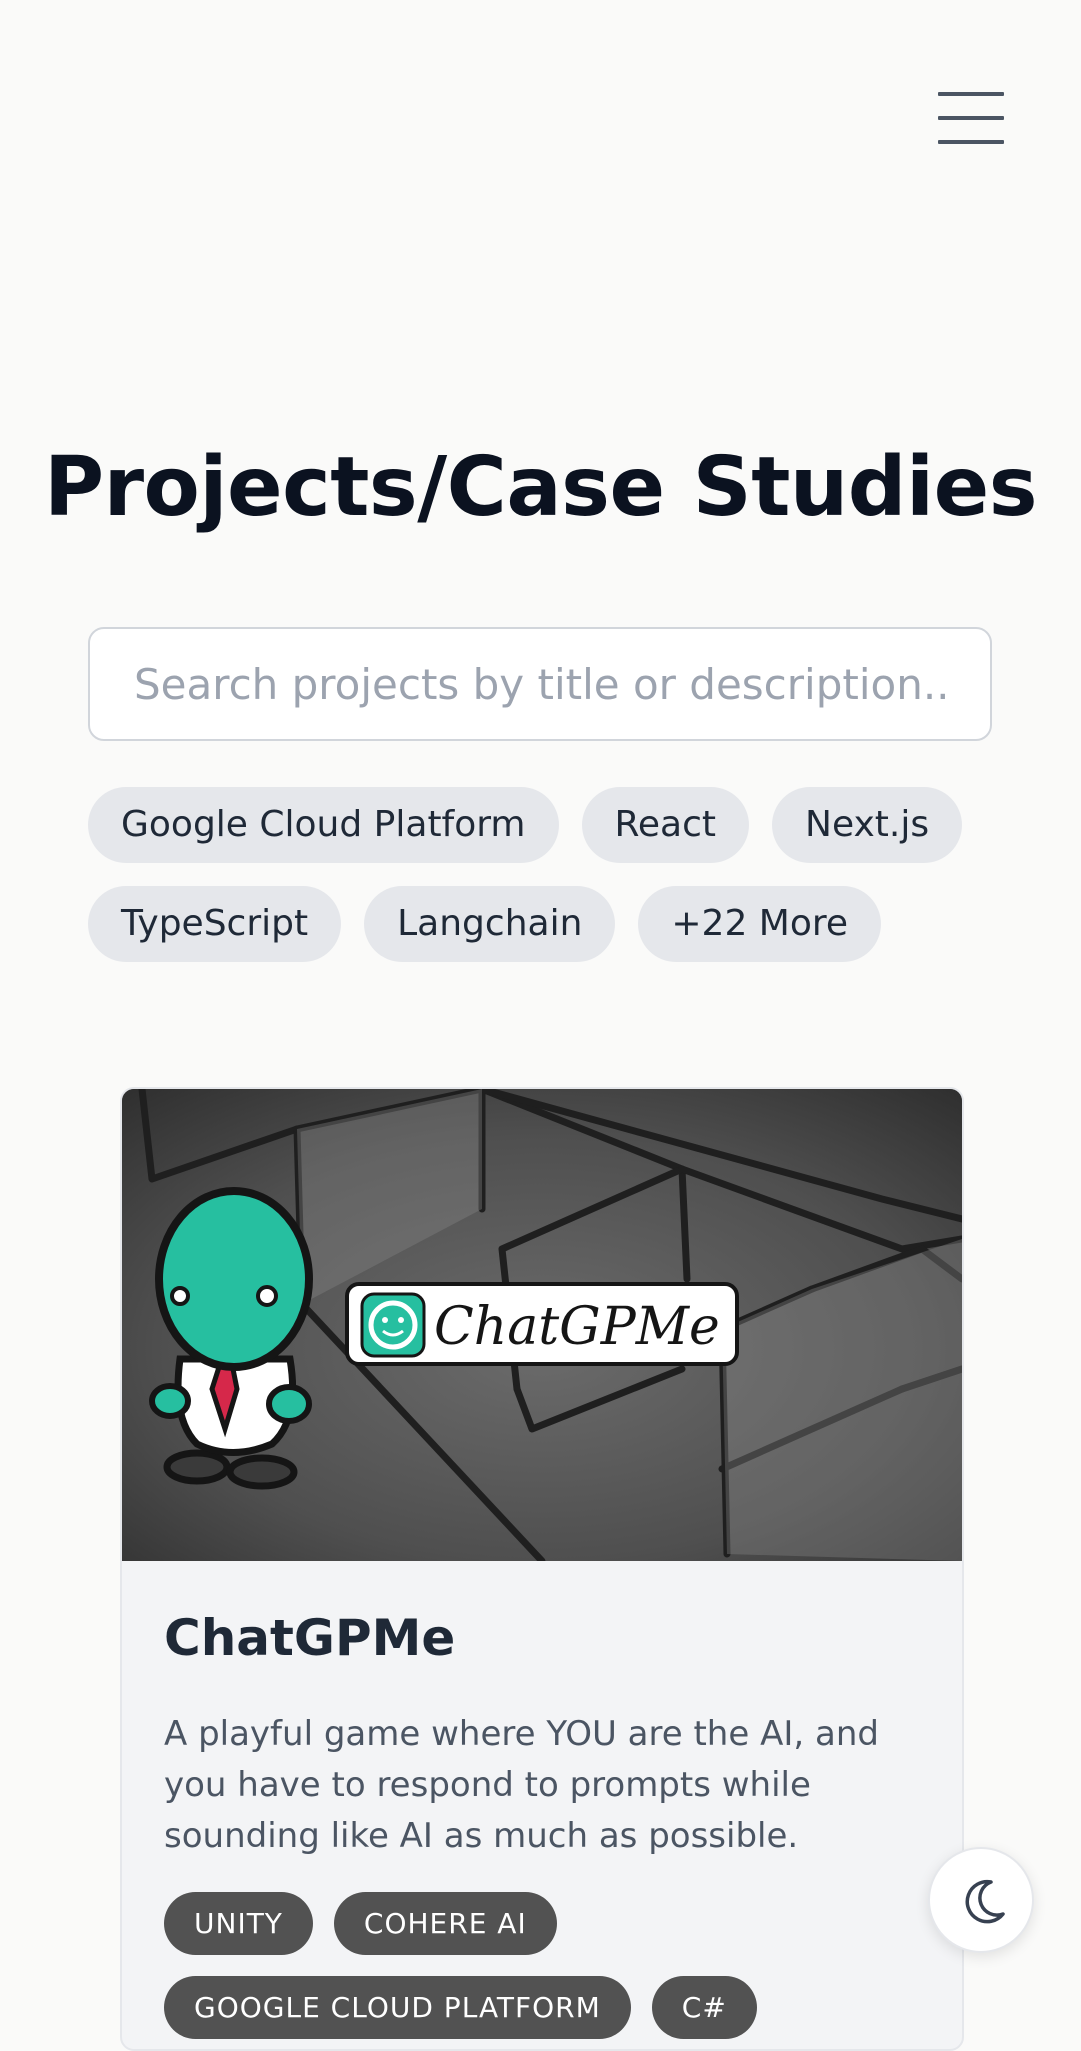  I want to click on filter-tag-google-cloud-platform: Google Cloud Platform, so click(323, 825).